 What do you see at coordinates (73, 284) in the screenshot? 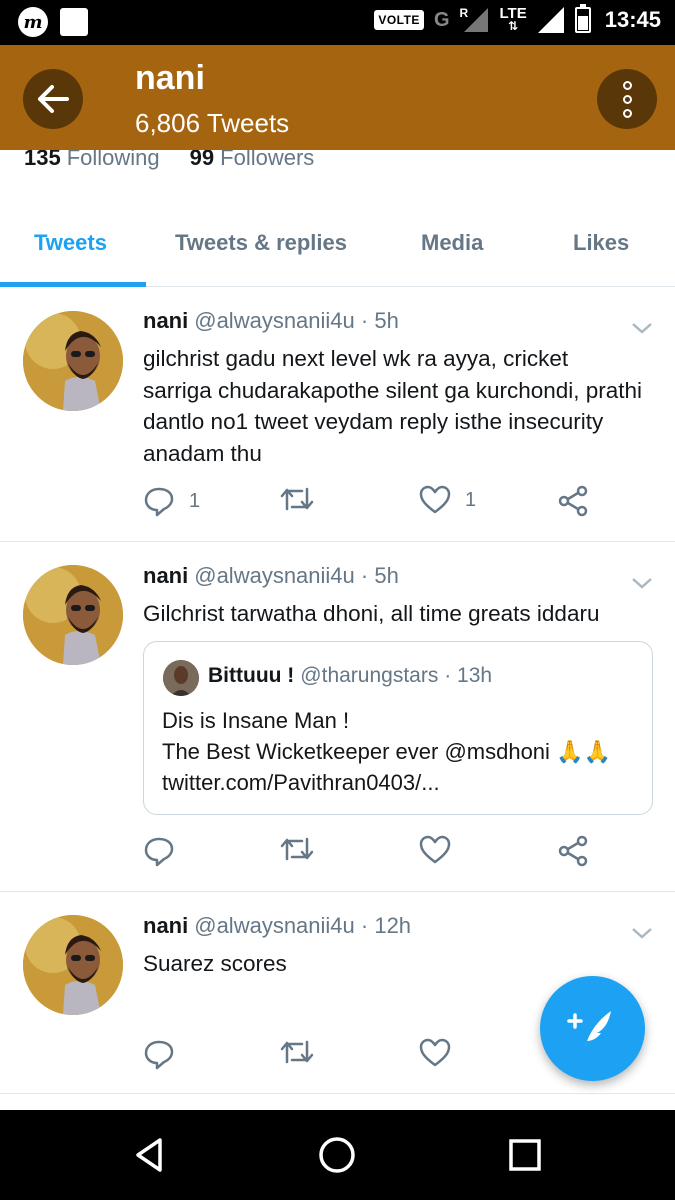
I see `active-tab-indicator` at bounding box center [73, 284].